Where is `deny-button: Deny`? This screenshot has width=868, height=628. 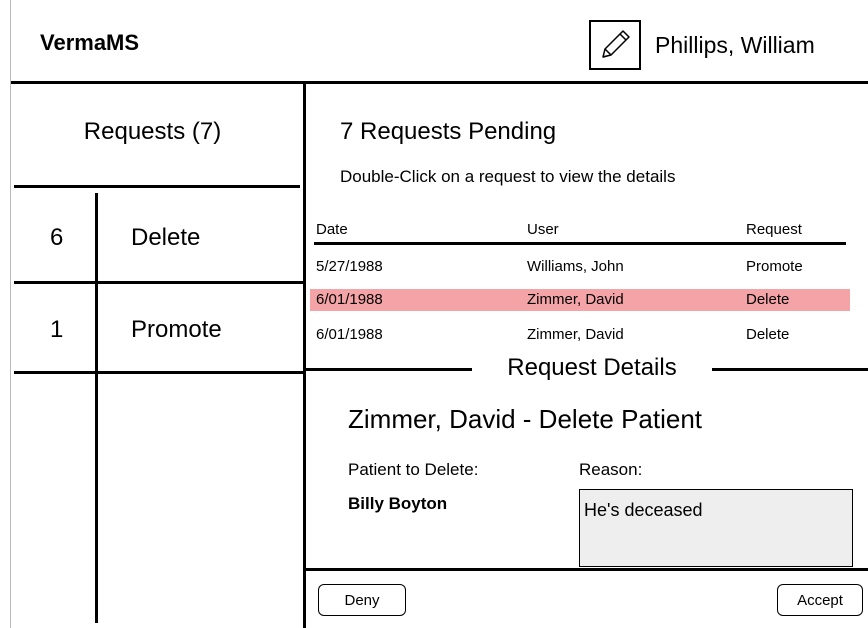 deny-button: Deny is located at coordinates (362, 600).